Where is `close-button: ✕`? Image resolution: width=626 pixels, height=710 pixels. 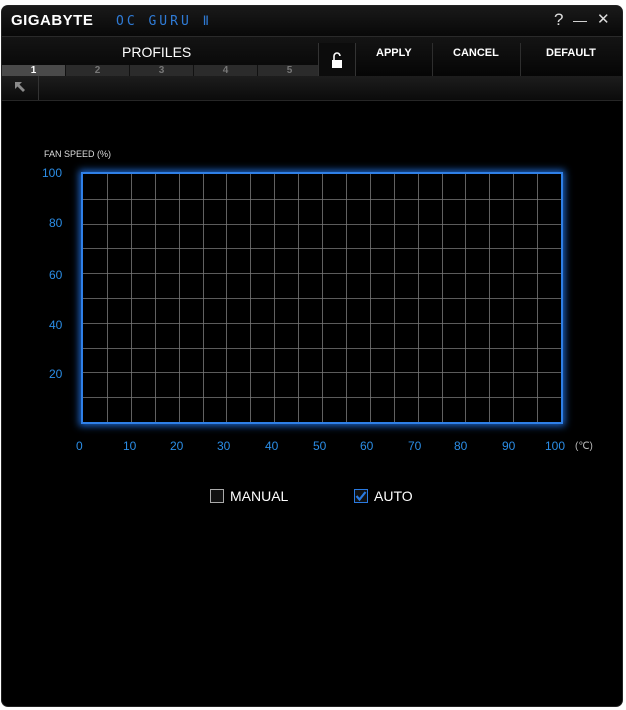
close-button: ✕ is located at coordinates (603, 20).